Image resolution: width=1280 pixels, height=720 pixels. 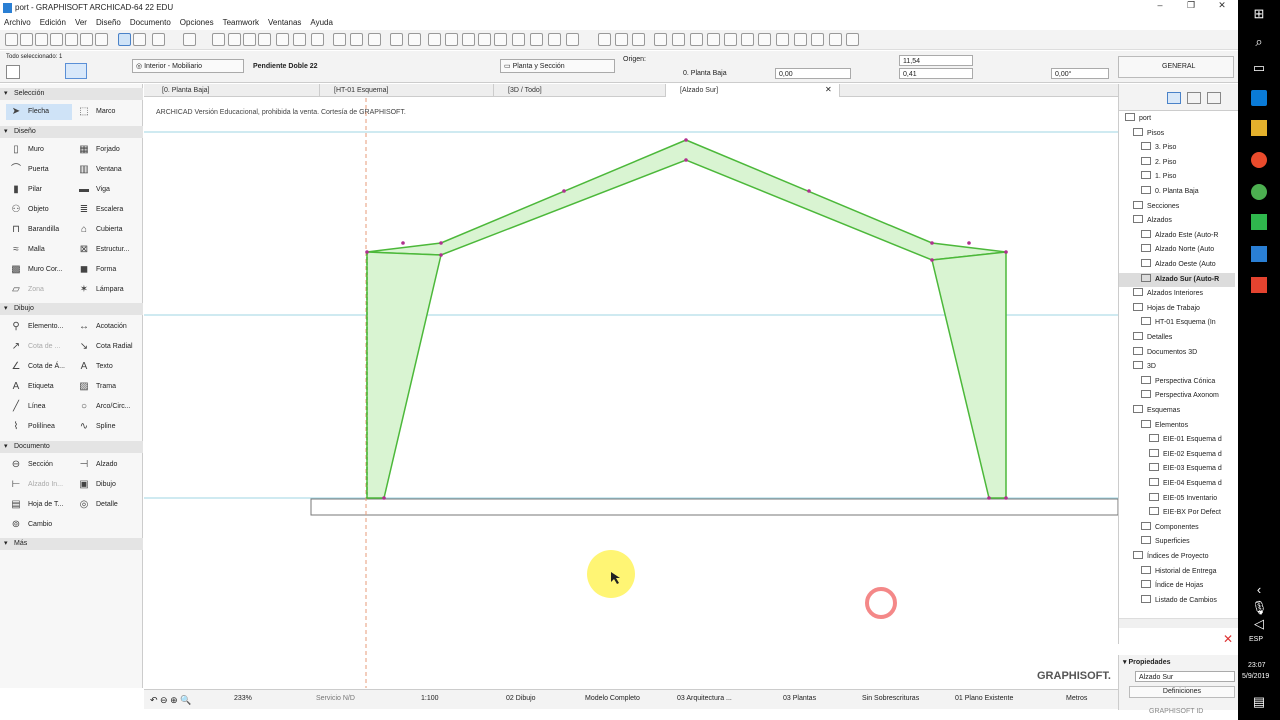 What do you see at coordinates (612, 698) in the screenshot?
I see `model-view-option: Modelo Completo` at bounding box center [612, 698].